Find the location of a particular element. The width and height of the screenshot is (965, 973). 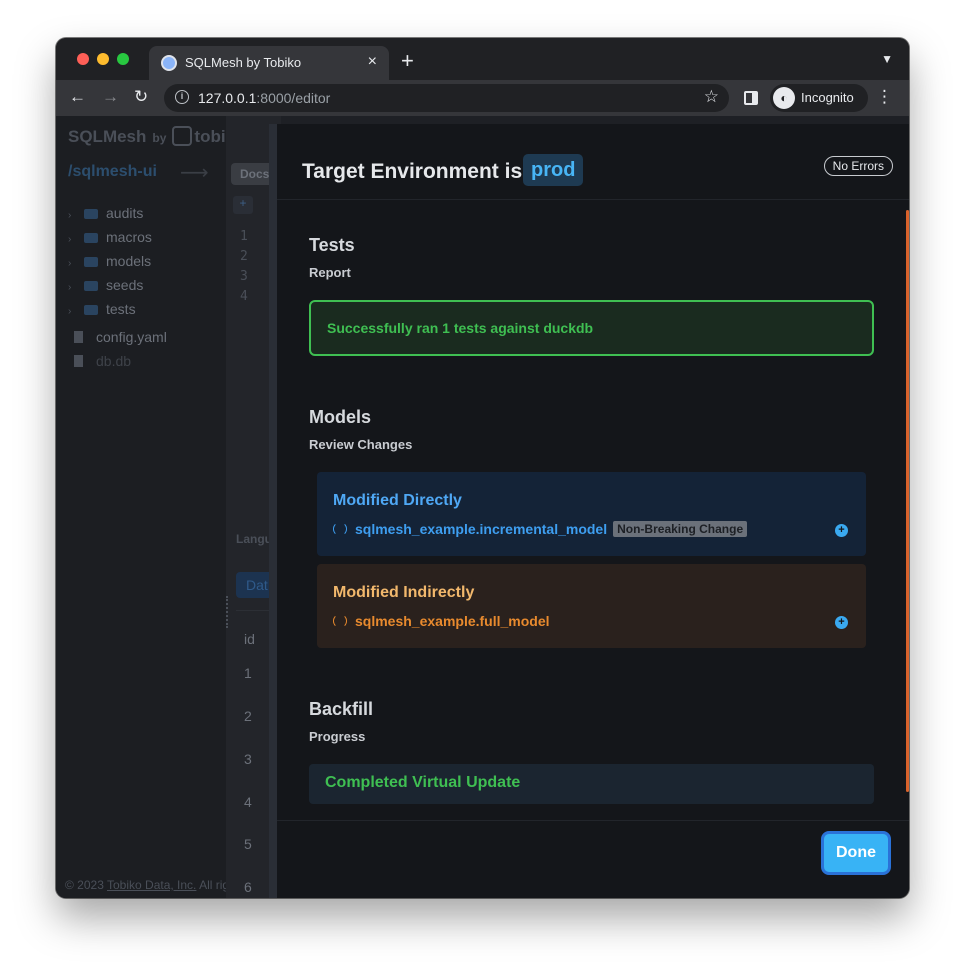

backfill-subheading: Progress is located at coordinates (337, 736).